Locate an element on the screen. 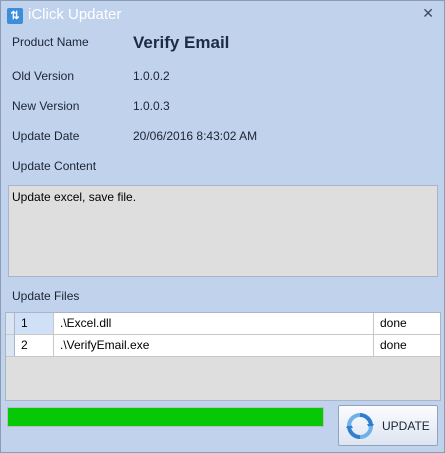  new-version-value: 1.0.0.3 is located at coordinates (151, 106).